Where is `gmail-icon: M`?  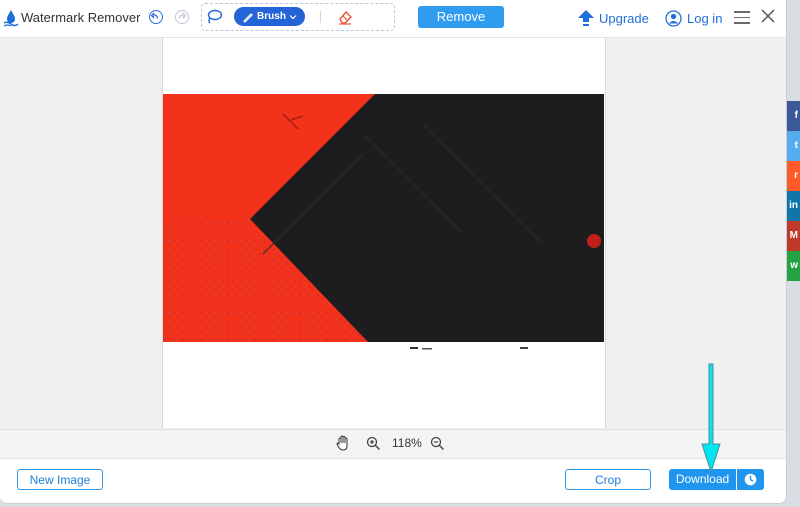
gmail-icon: M is located at coordinates (793, 236).